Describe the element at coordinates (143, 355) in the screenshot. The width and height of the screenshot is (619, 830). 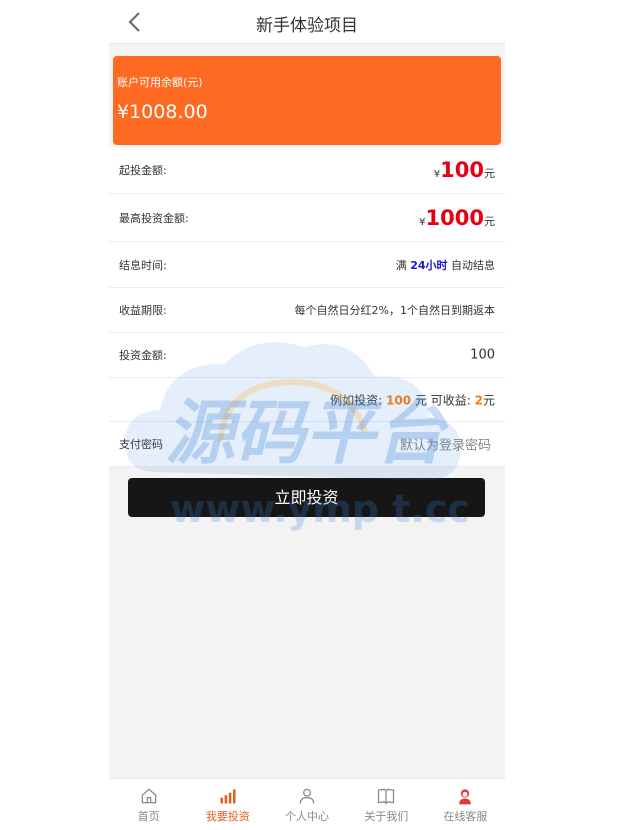
I see `invest-amount-label: 投资金额:` at that location.